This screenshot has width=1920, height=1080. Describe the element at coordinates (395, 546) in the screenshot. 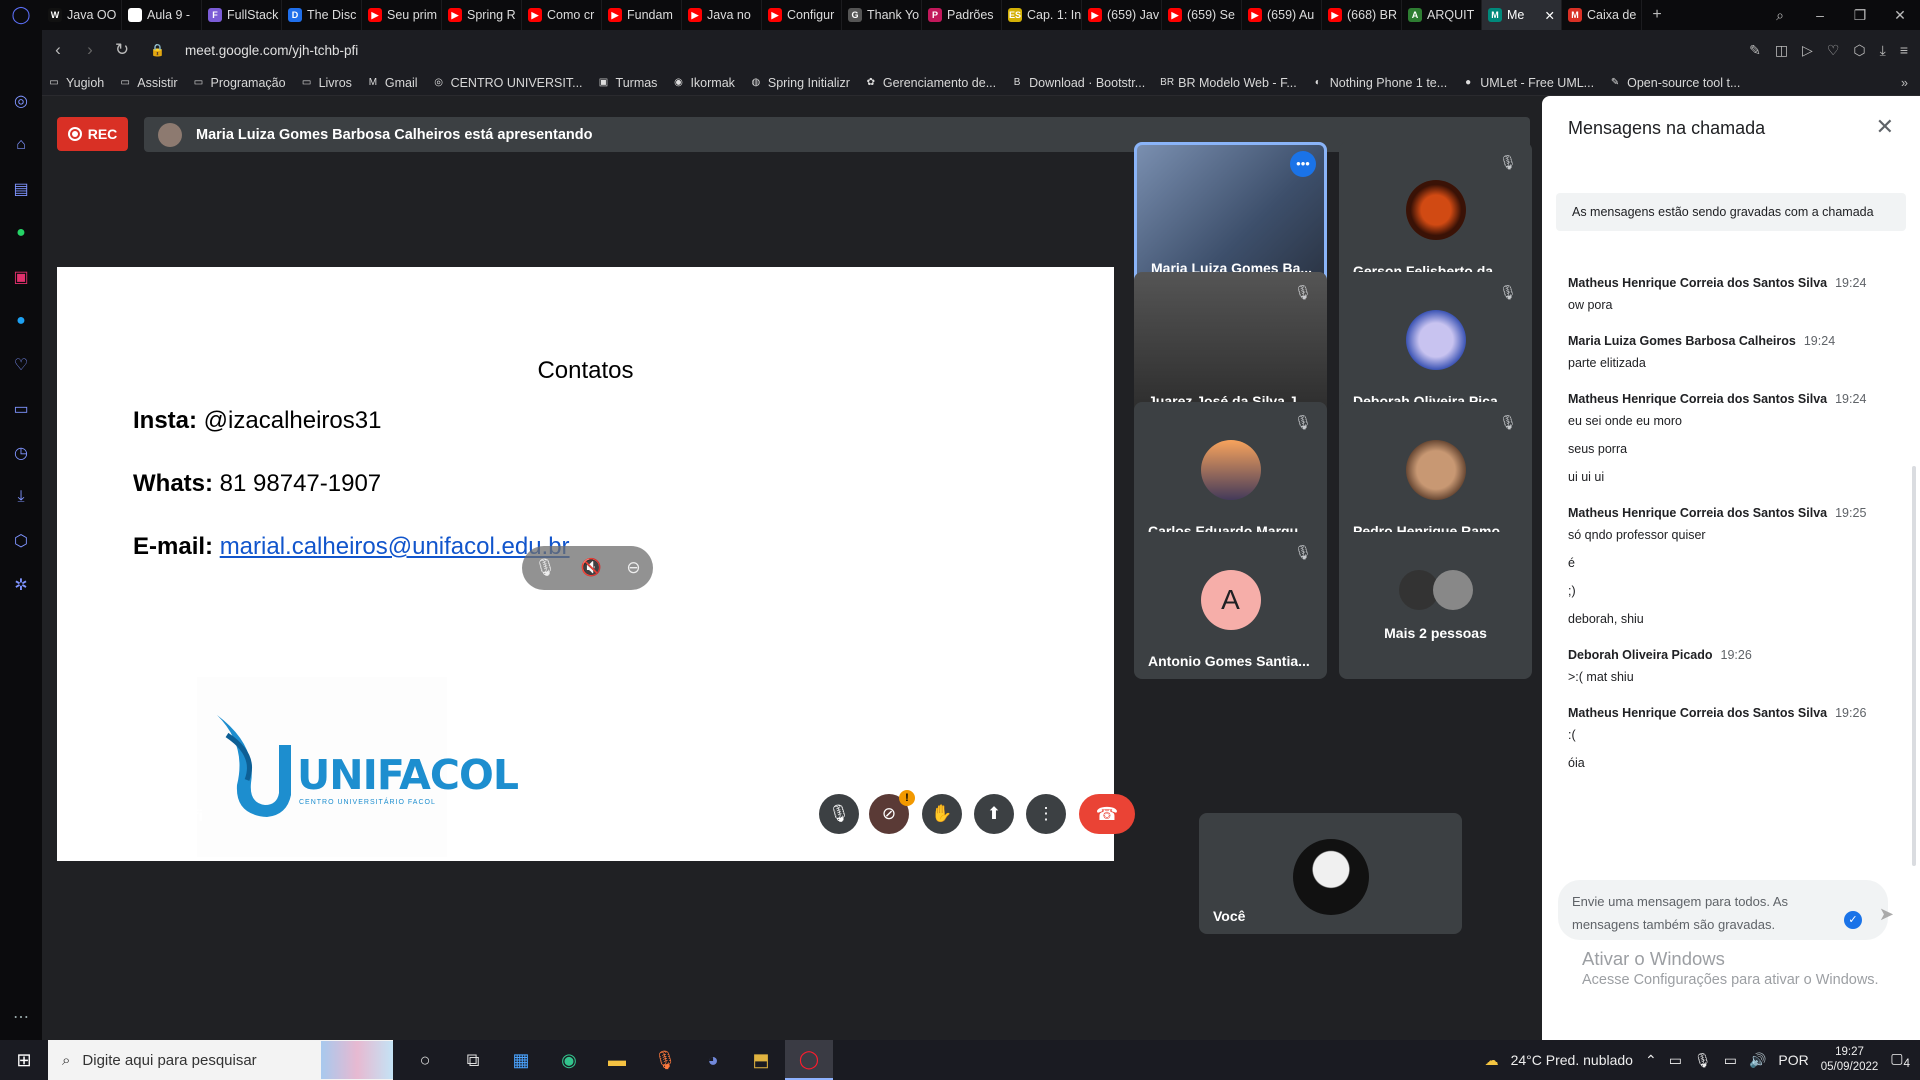

I see `email-link: marial.calheiros@unifacol.edu.br` at that location.